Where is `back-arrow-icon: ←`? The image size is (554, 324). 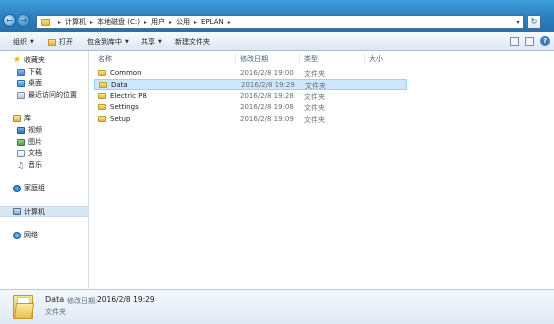
back-arrow-icon: ← is located at coordinates (9, 20).